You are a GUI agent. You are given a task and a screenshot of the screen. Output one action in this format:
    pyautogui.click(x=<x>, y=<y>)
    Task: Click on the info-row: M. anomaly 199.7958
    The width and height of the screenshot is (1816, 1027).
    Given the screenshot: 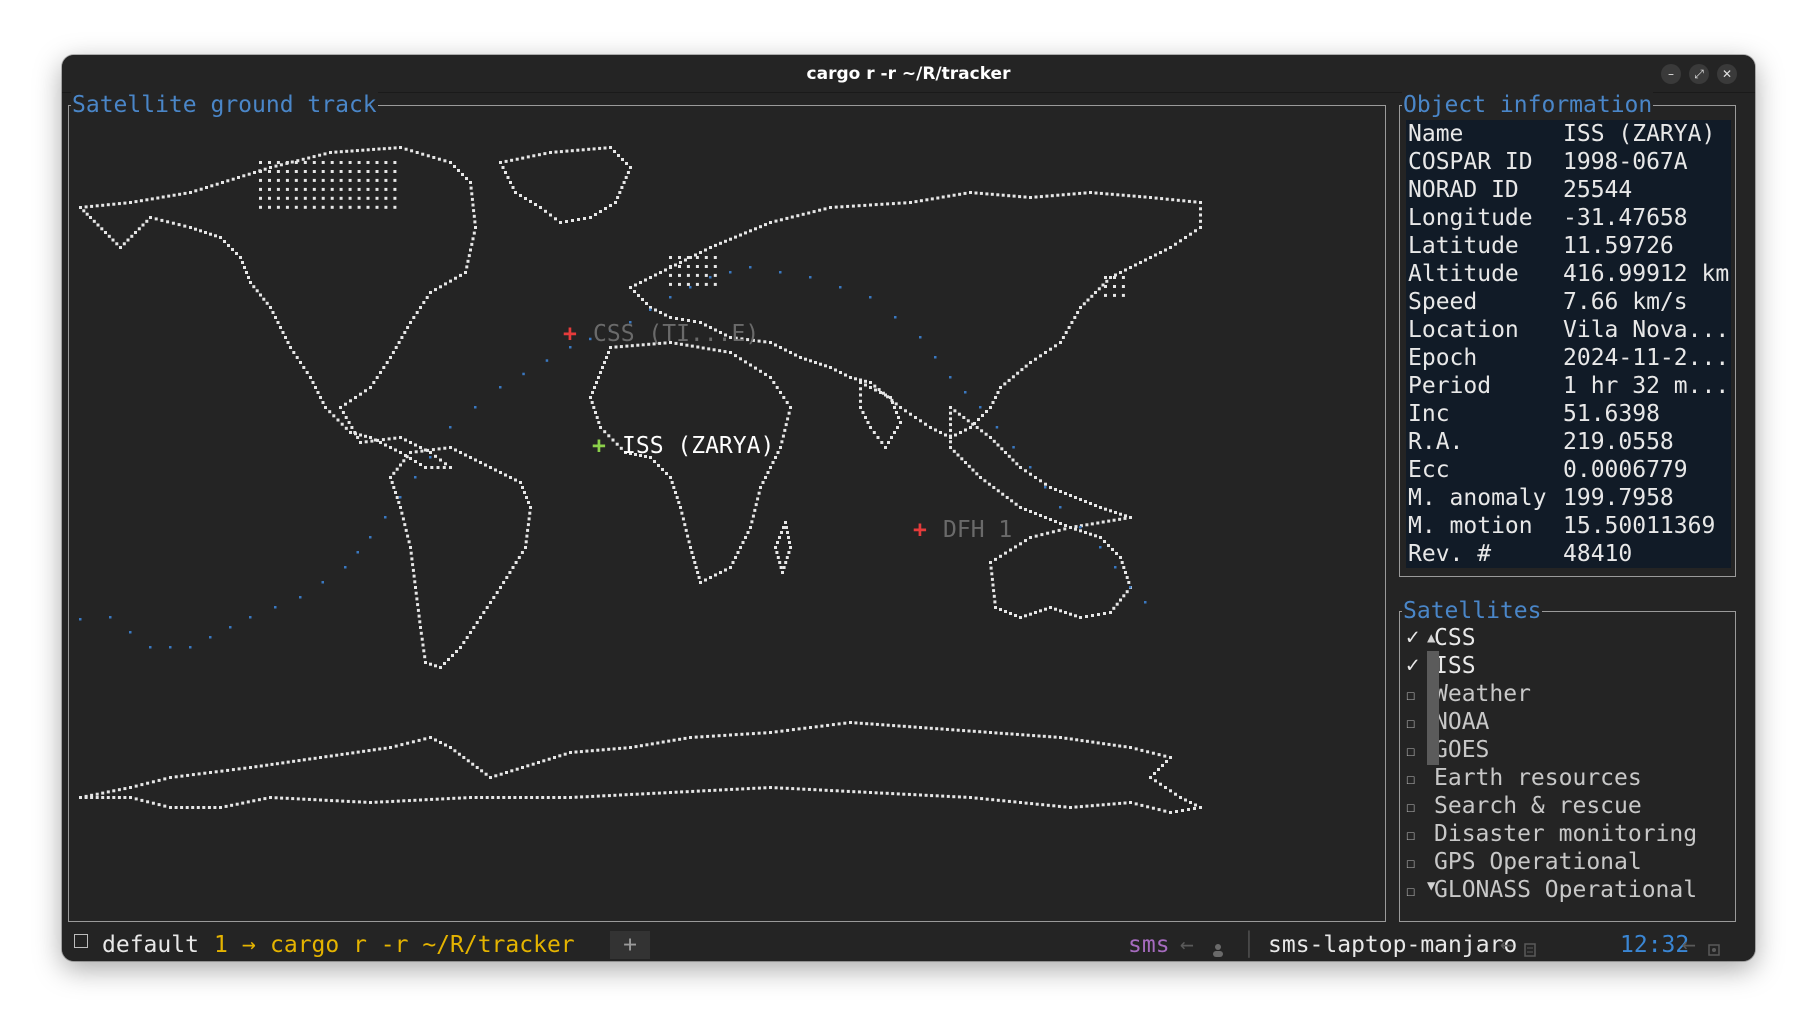 What is the action you would take?
    pyautogui.click(x=1568, y=498)
    